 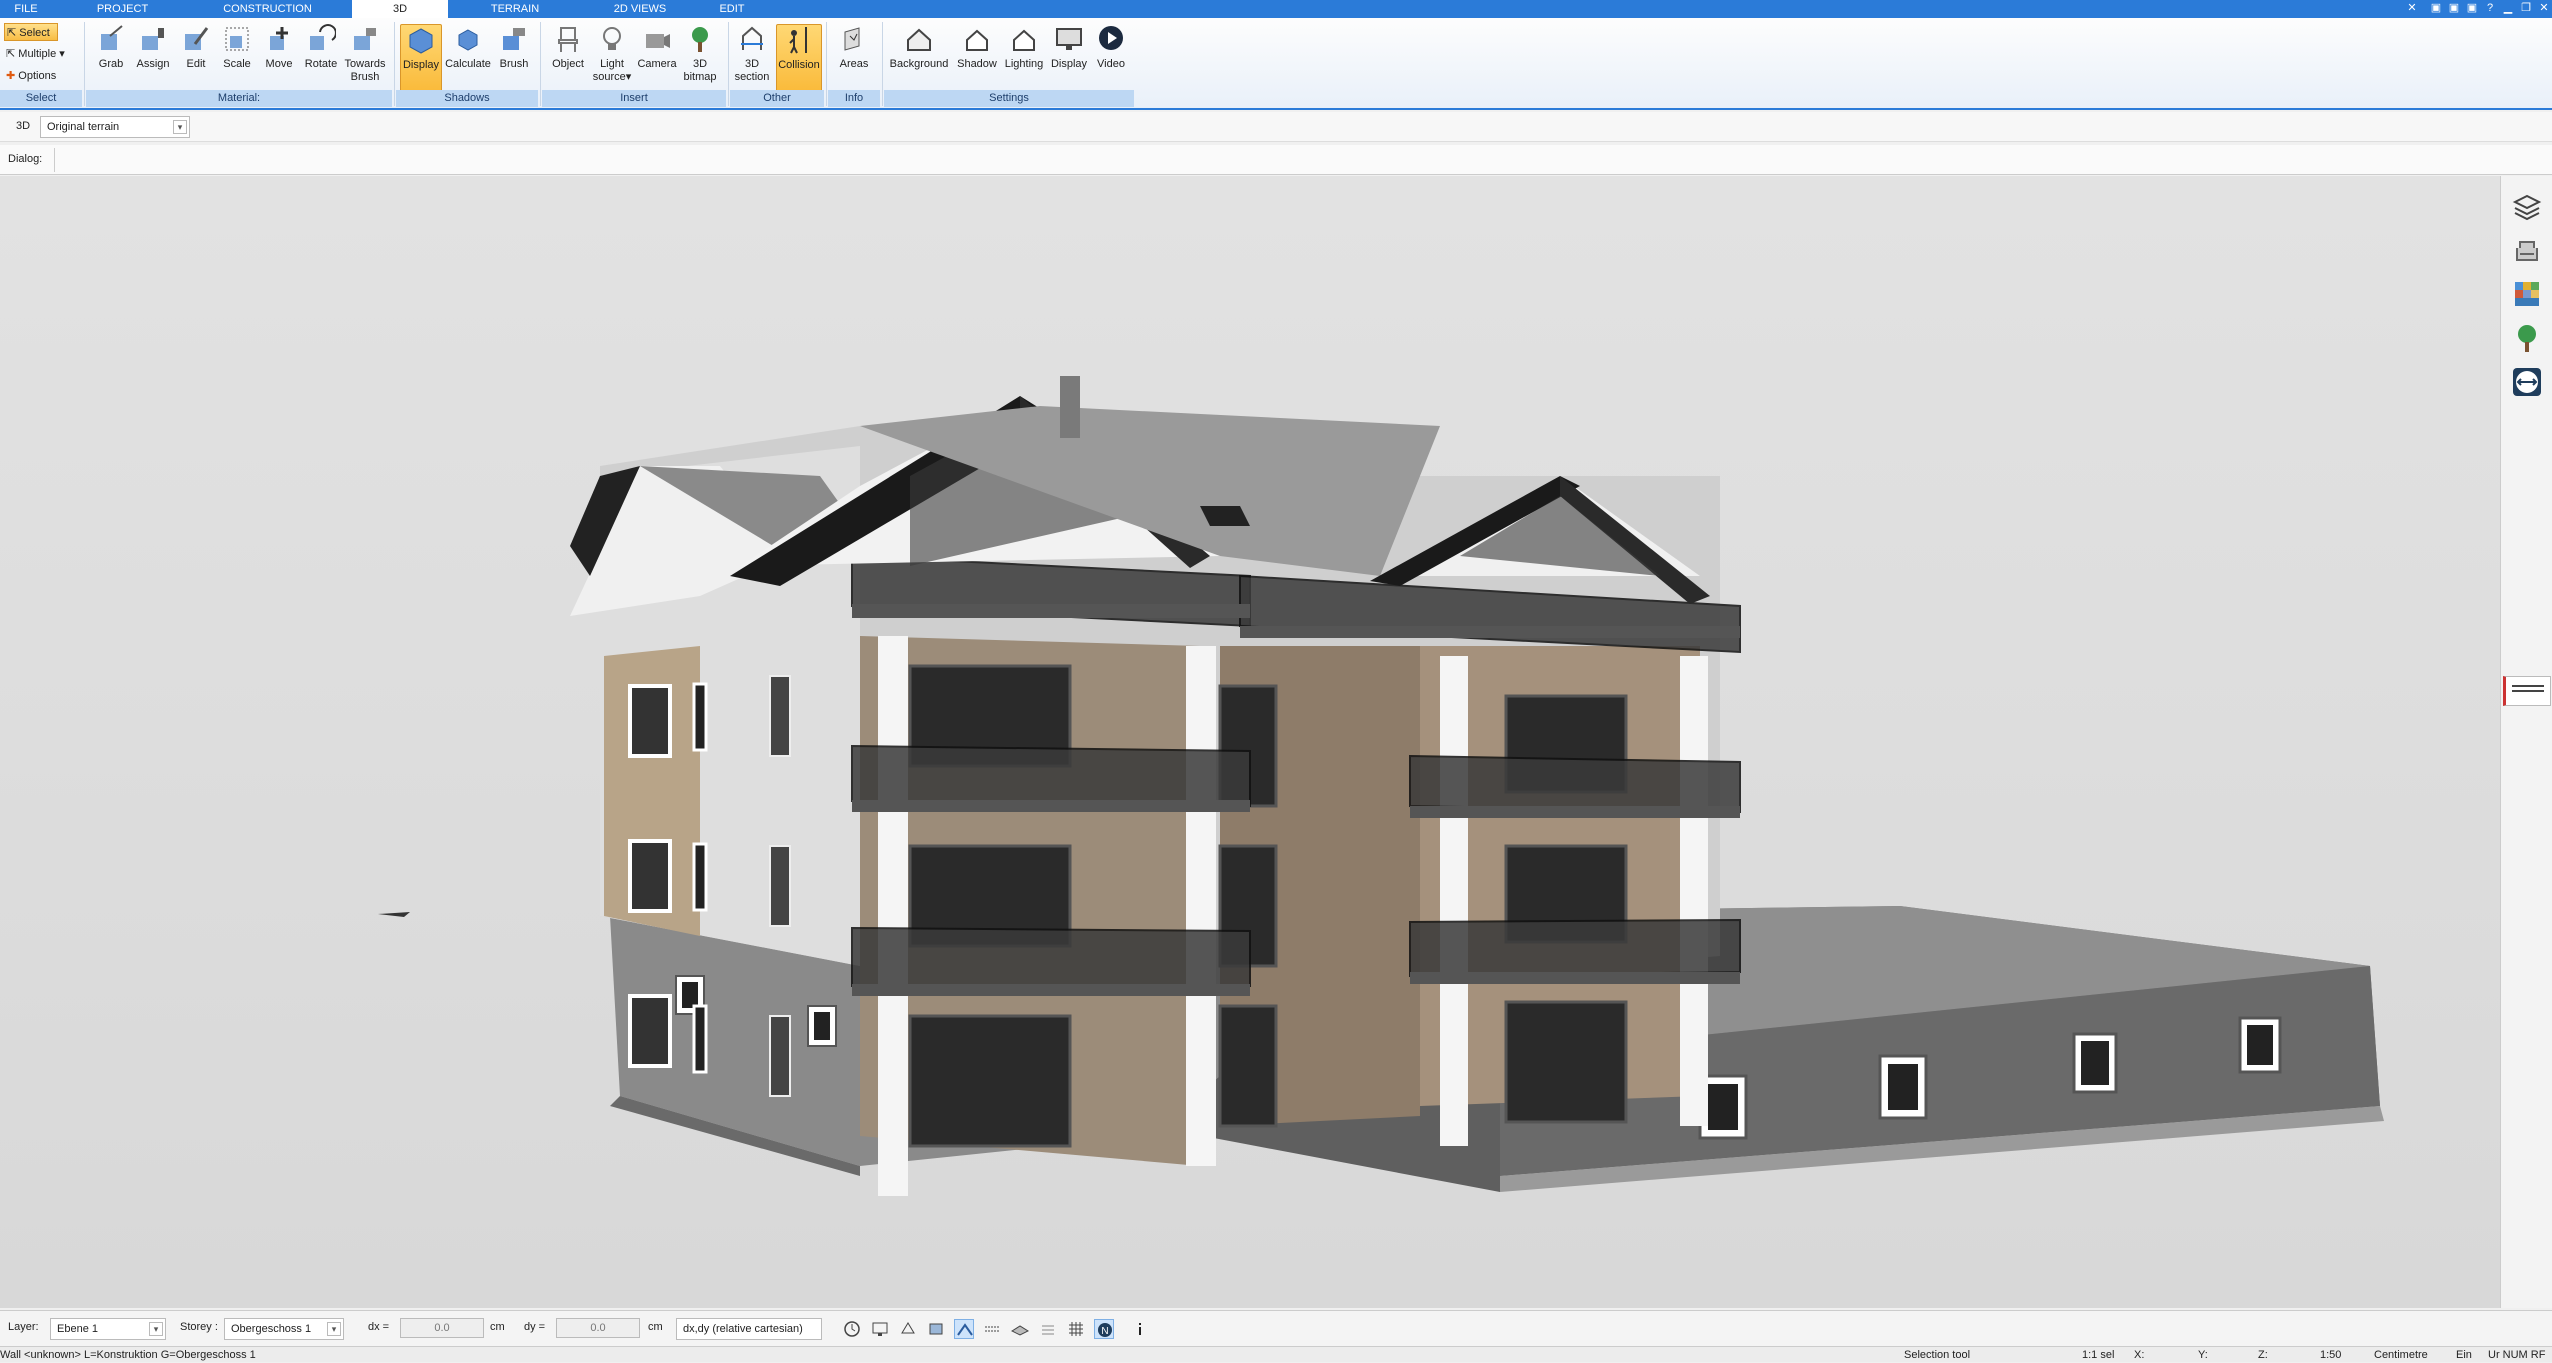 I want to click on y-coordinate: Y:, so click(x=2203, y=1355).